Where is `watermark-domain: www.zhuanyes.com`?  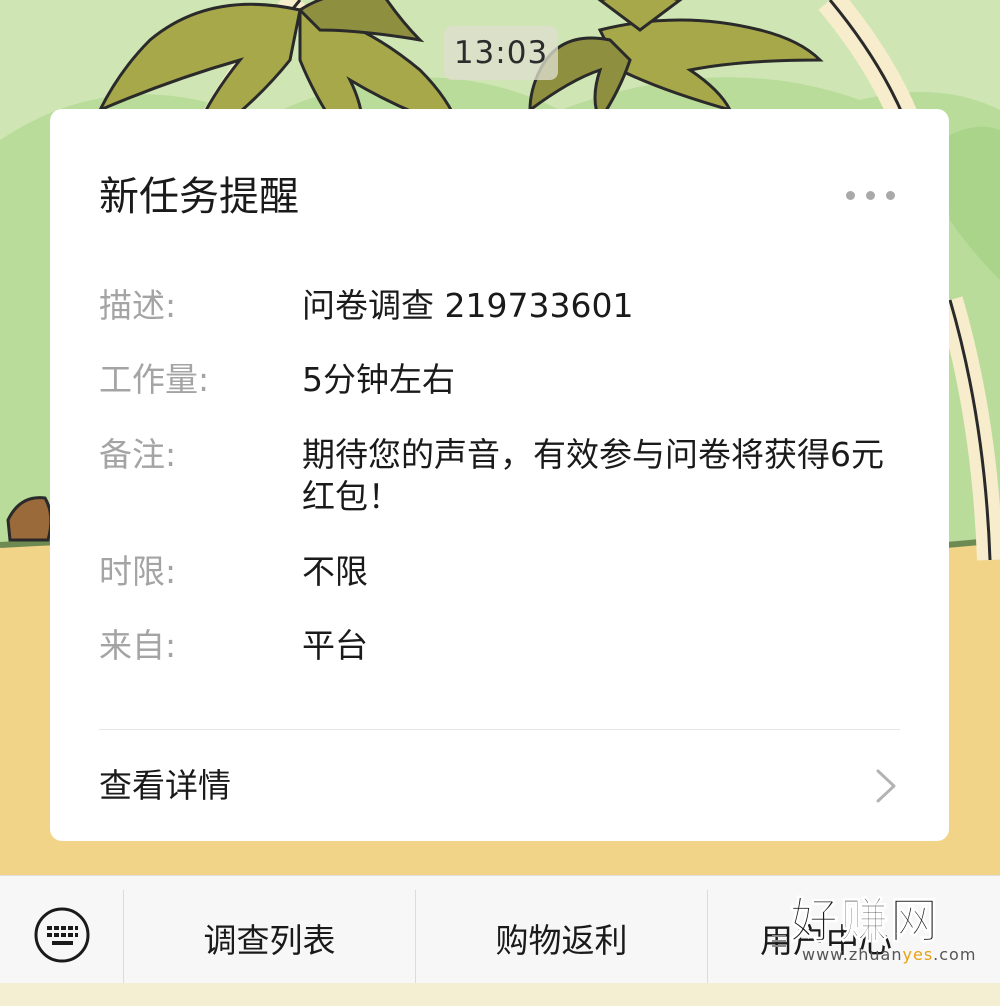
watermark-domain: www.zhuanyes.com is located at coordinates (889, 954).